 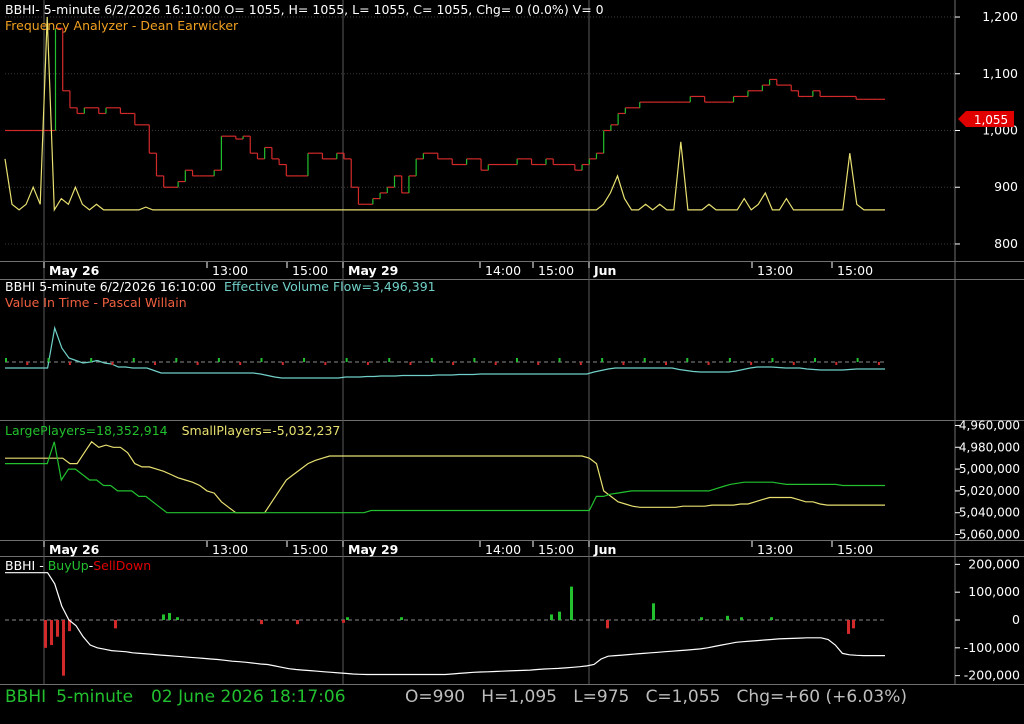 I want to click on y-tick-label: -100,000, so click(x=992, y=647).